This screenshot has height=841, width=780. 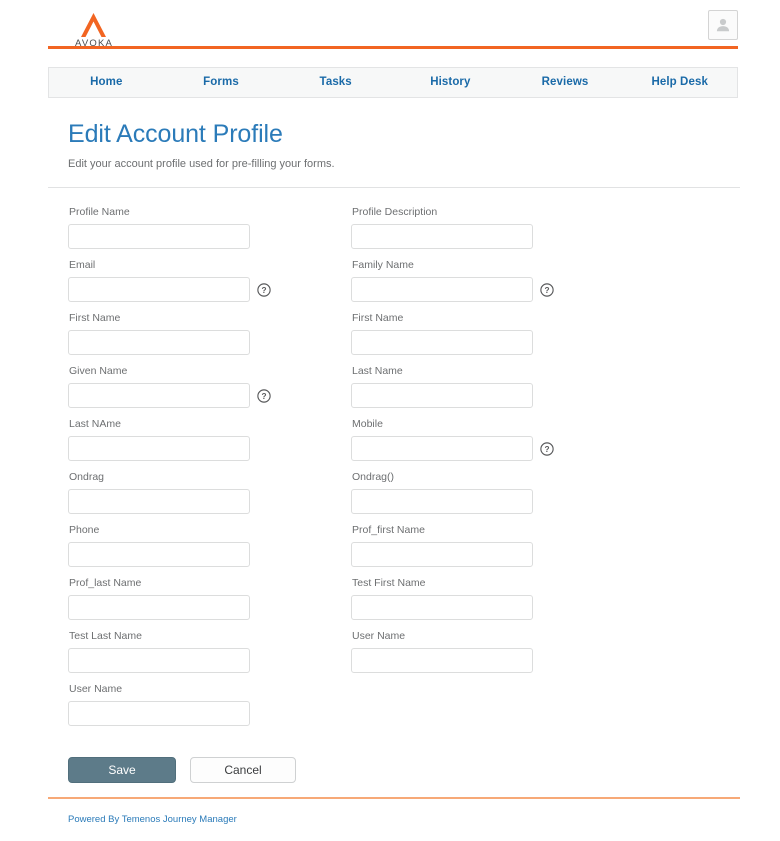 What do you see at coordinates (565, 82) in the screenshot?
I see `nav-item-reviews: Reviews` at bounding box center [565, 82].